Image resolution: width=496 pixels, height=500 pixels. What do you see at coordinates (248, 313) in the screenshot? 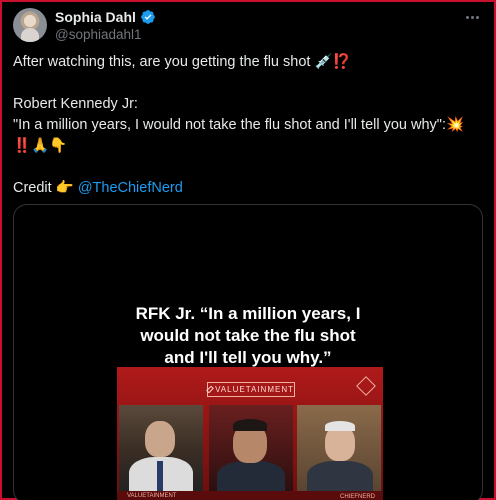
I see `caption-line-1: RFK Jr. “In a million years, I` at bounding box center [248, 313].